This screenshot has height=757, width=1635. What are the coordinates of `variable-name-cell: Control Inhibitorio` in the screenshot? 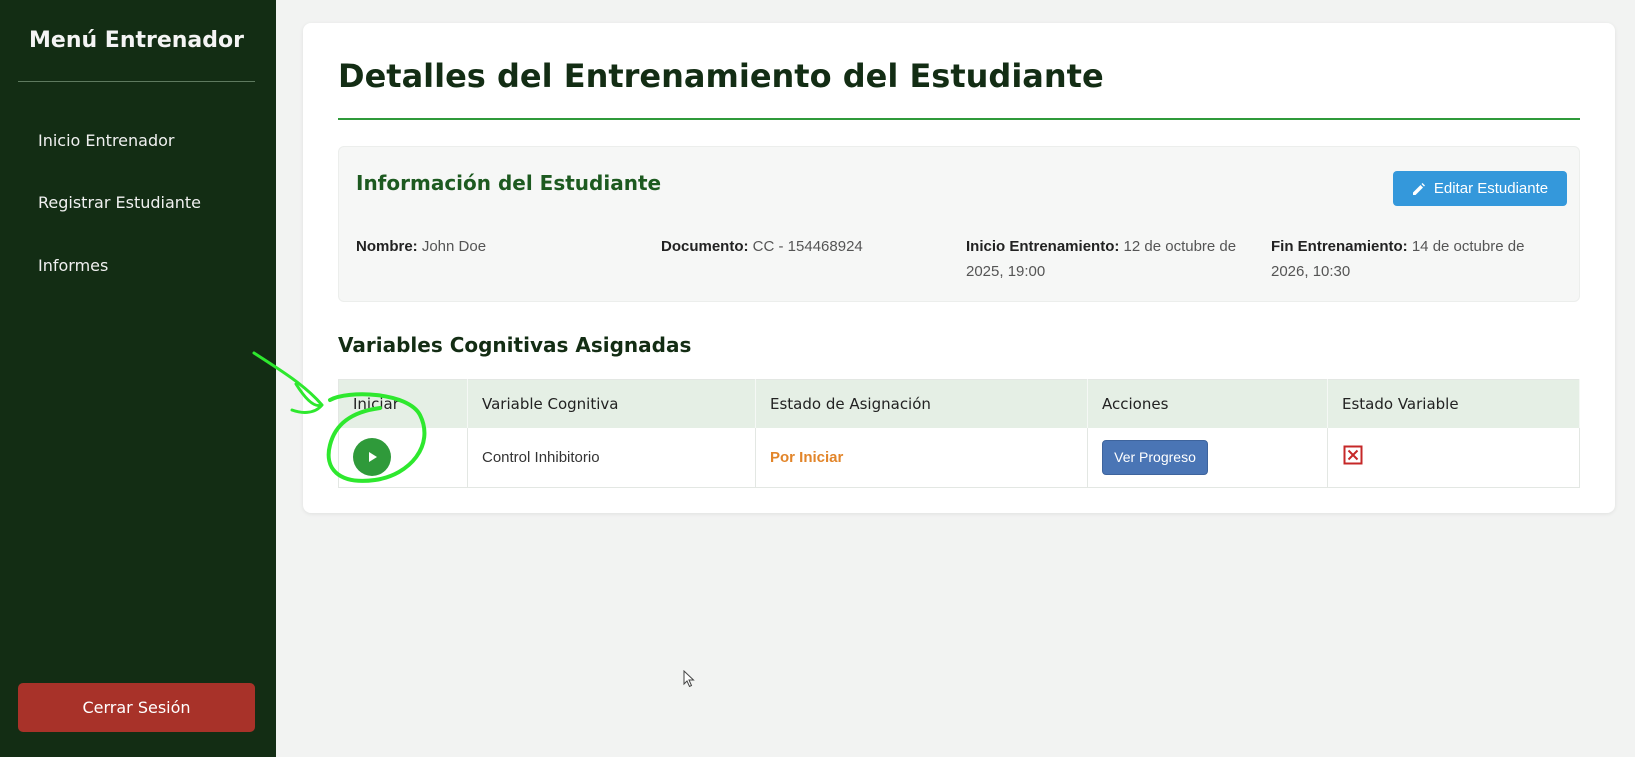 It's located at (611, 457).